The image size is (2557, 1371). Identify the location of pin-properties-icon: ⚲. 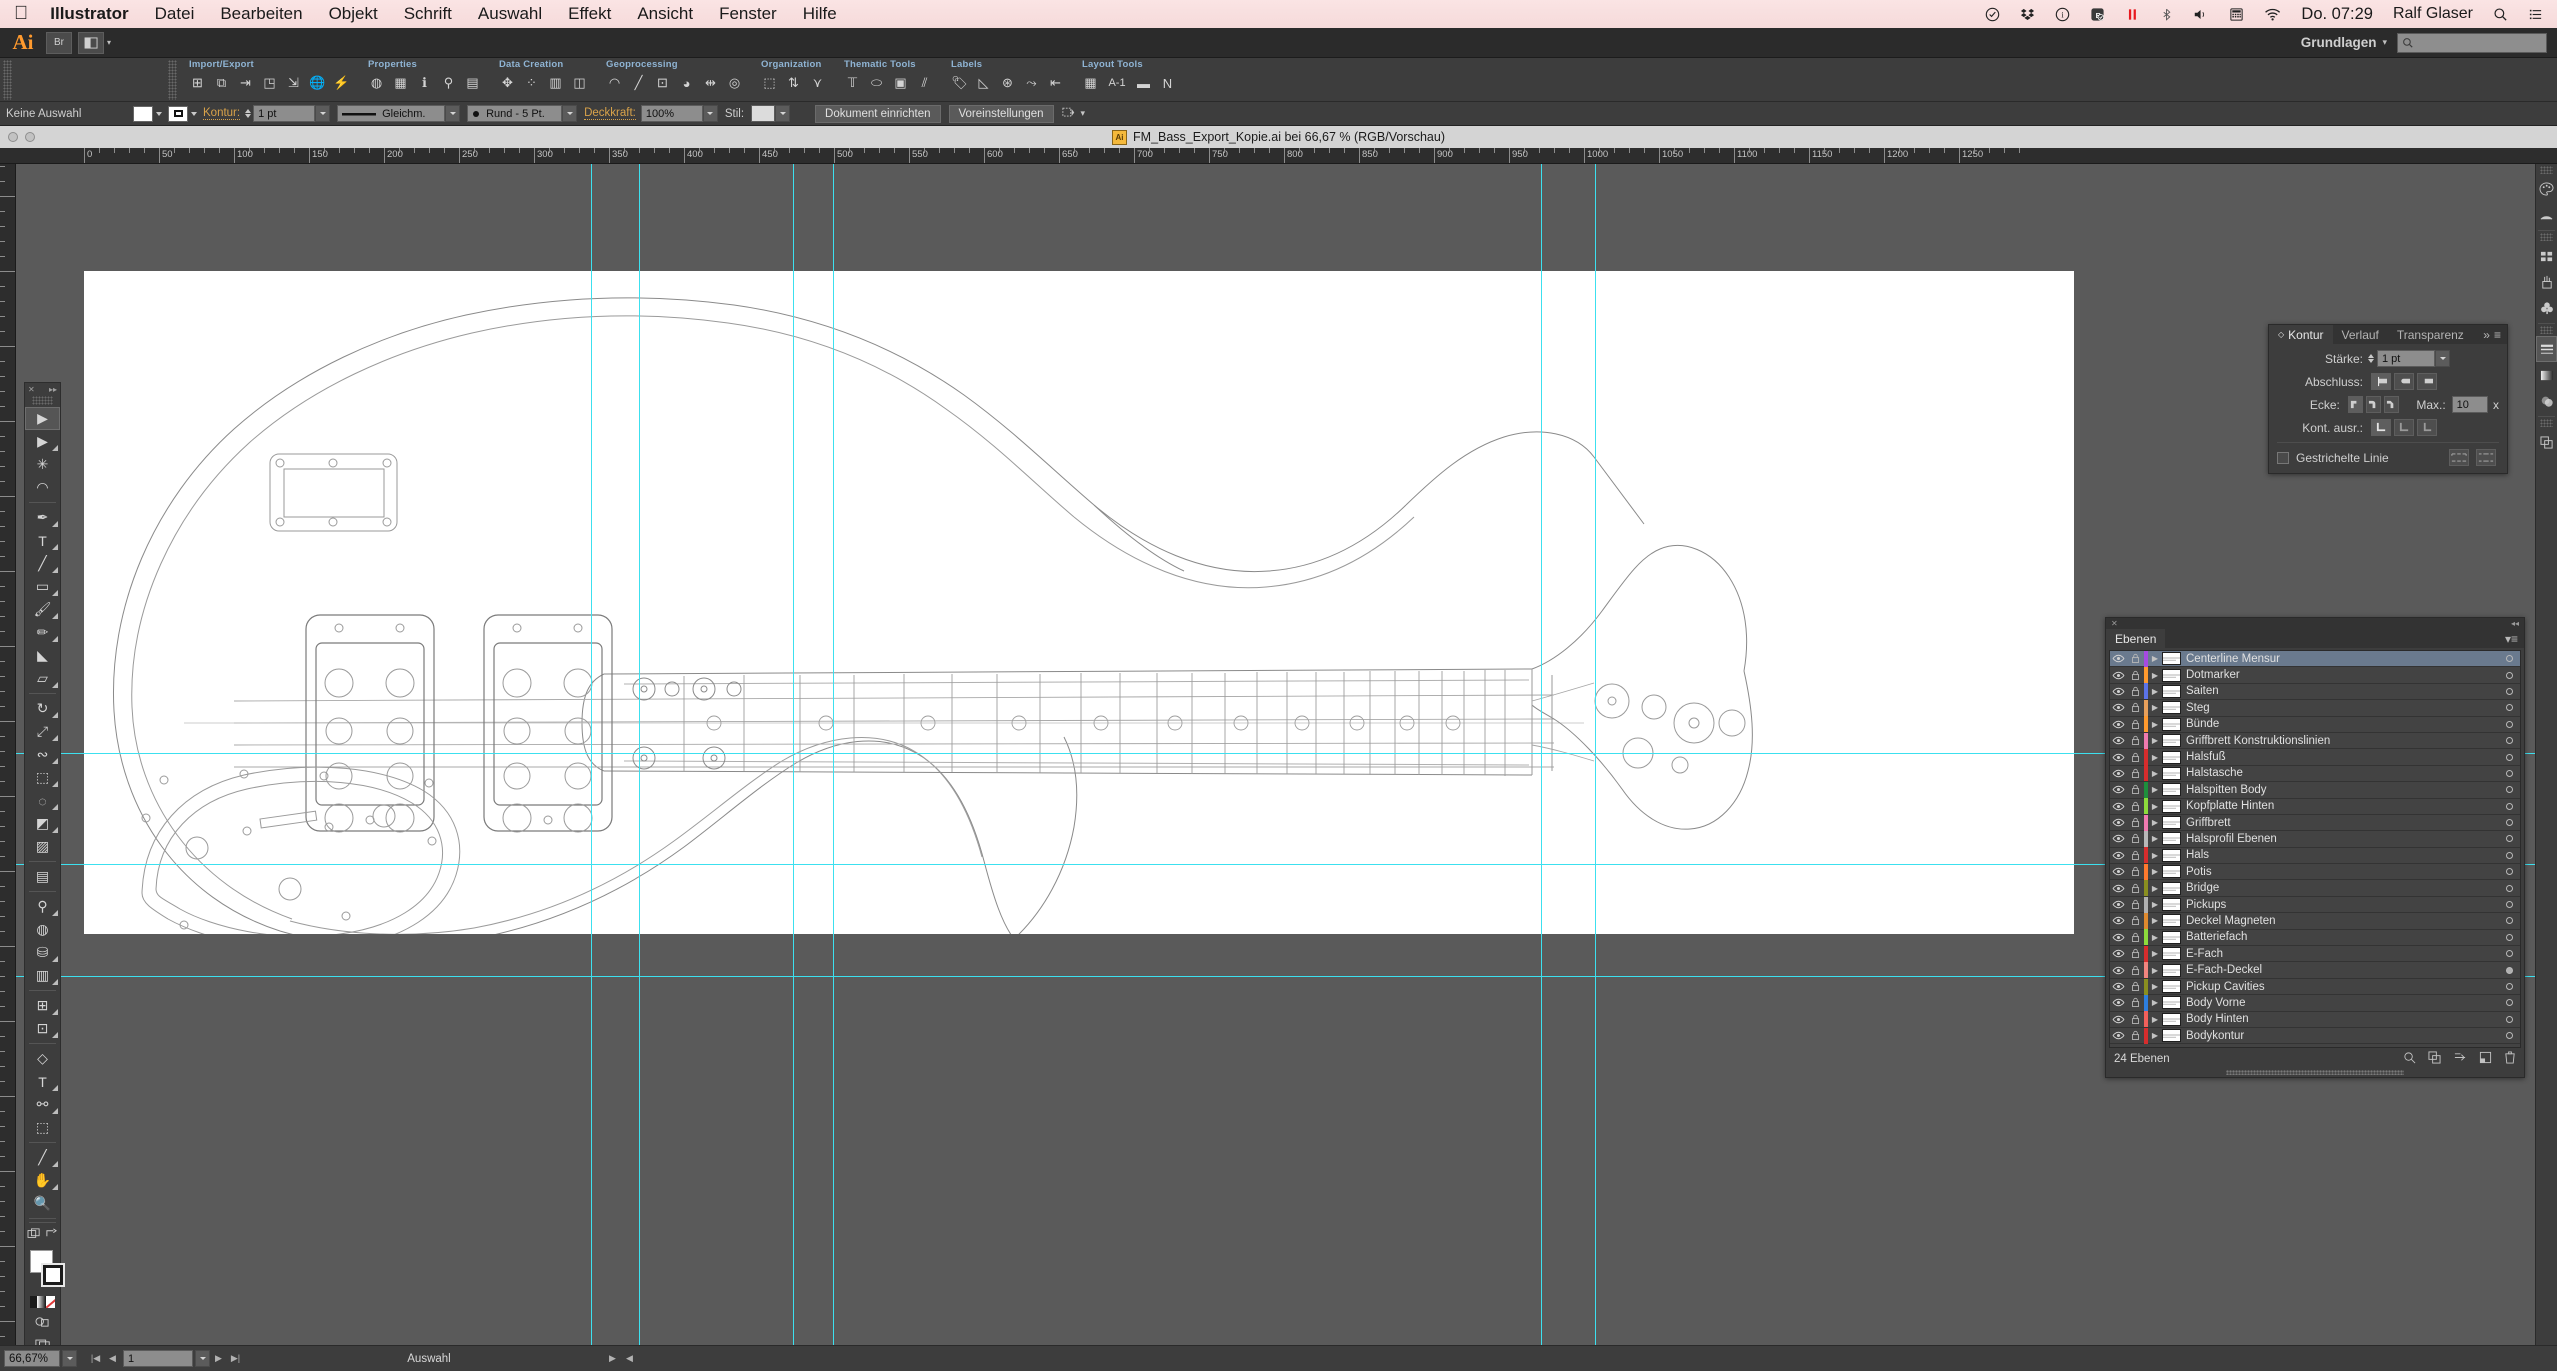
(448, 83).